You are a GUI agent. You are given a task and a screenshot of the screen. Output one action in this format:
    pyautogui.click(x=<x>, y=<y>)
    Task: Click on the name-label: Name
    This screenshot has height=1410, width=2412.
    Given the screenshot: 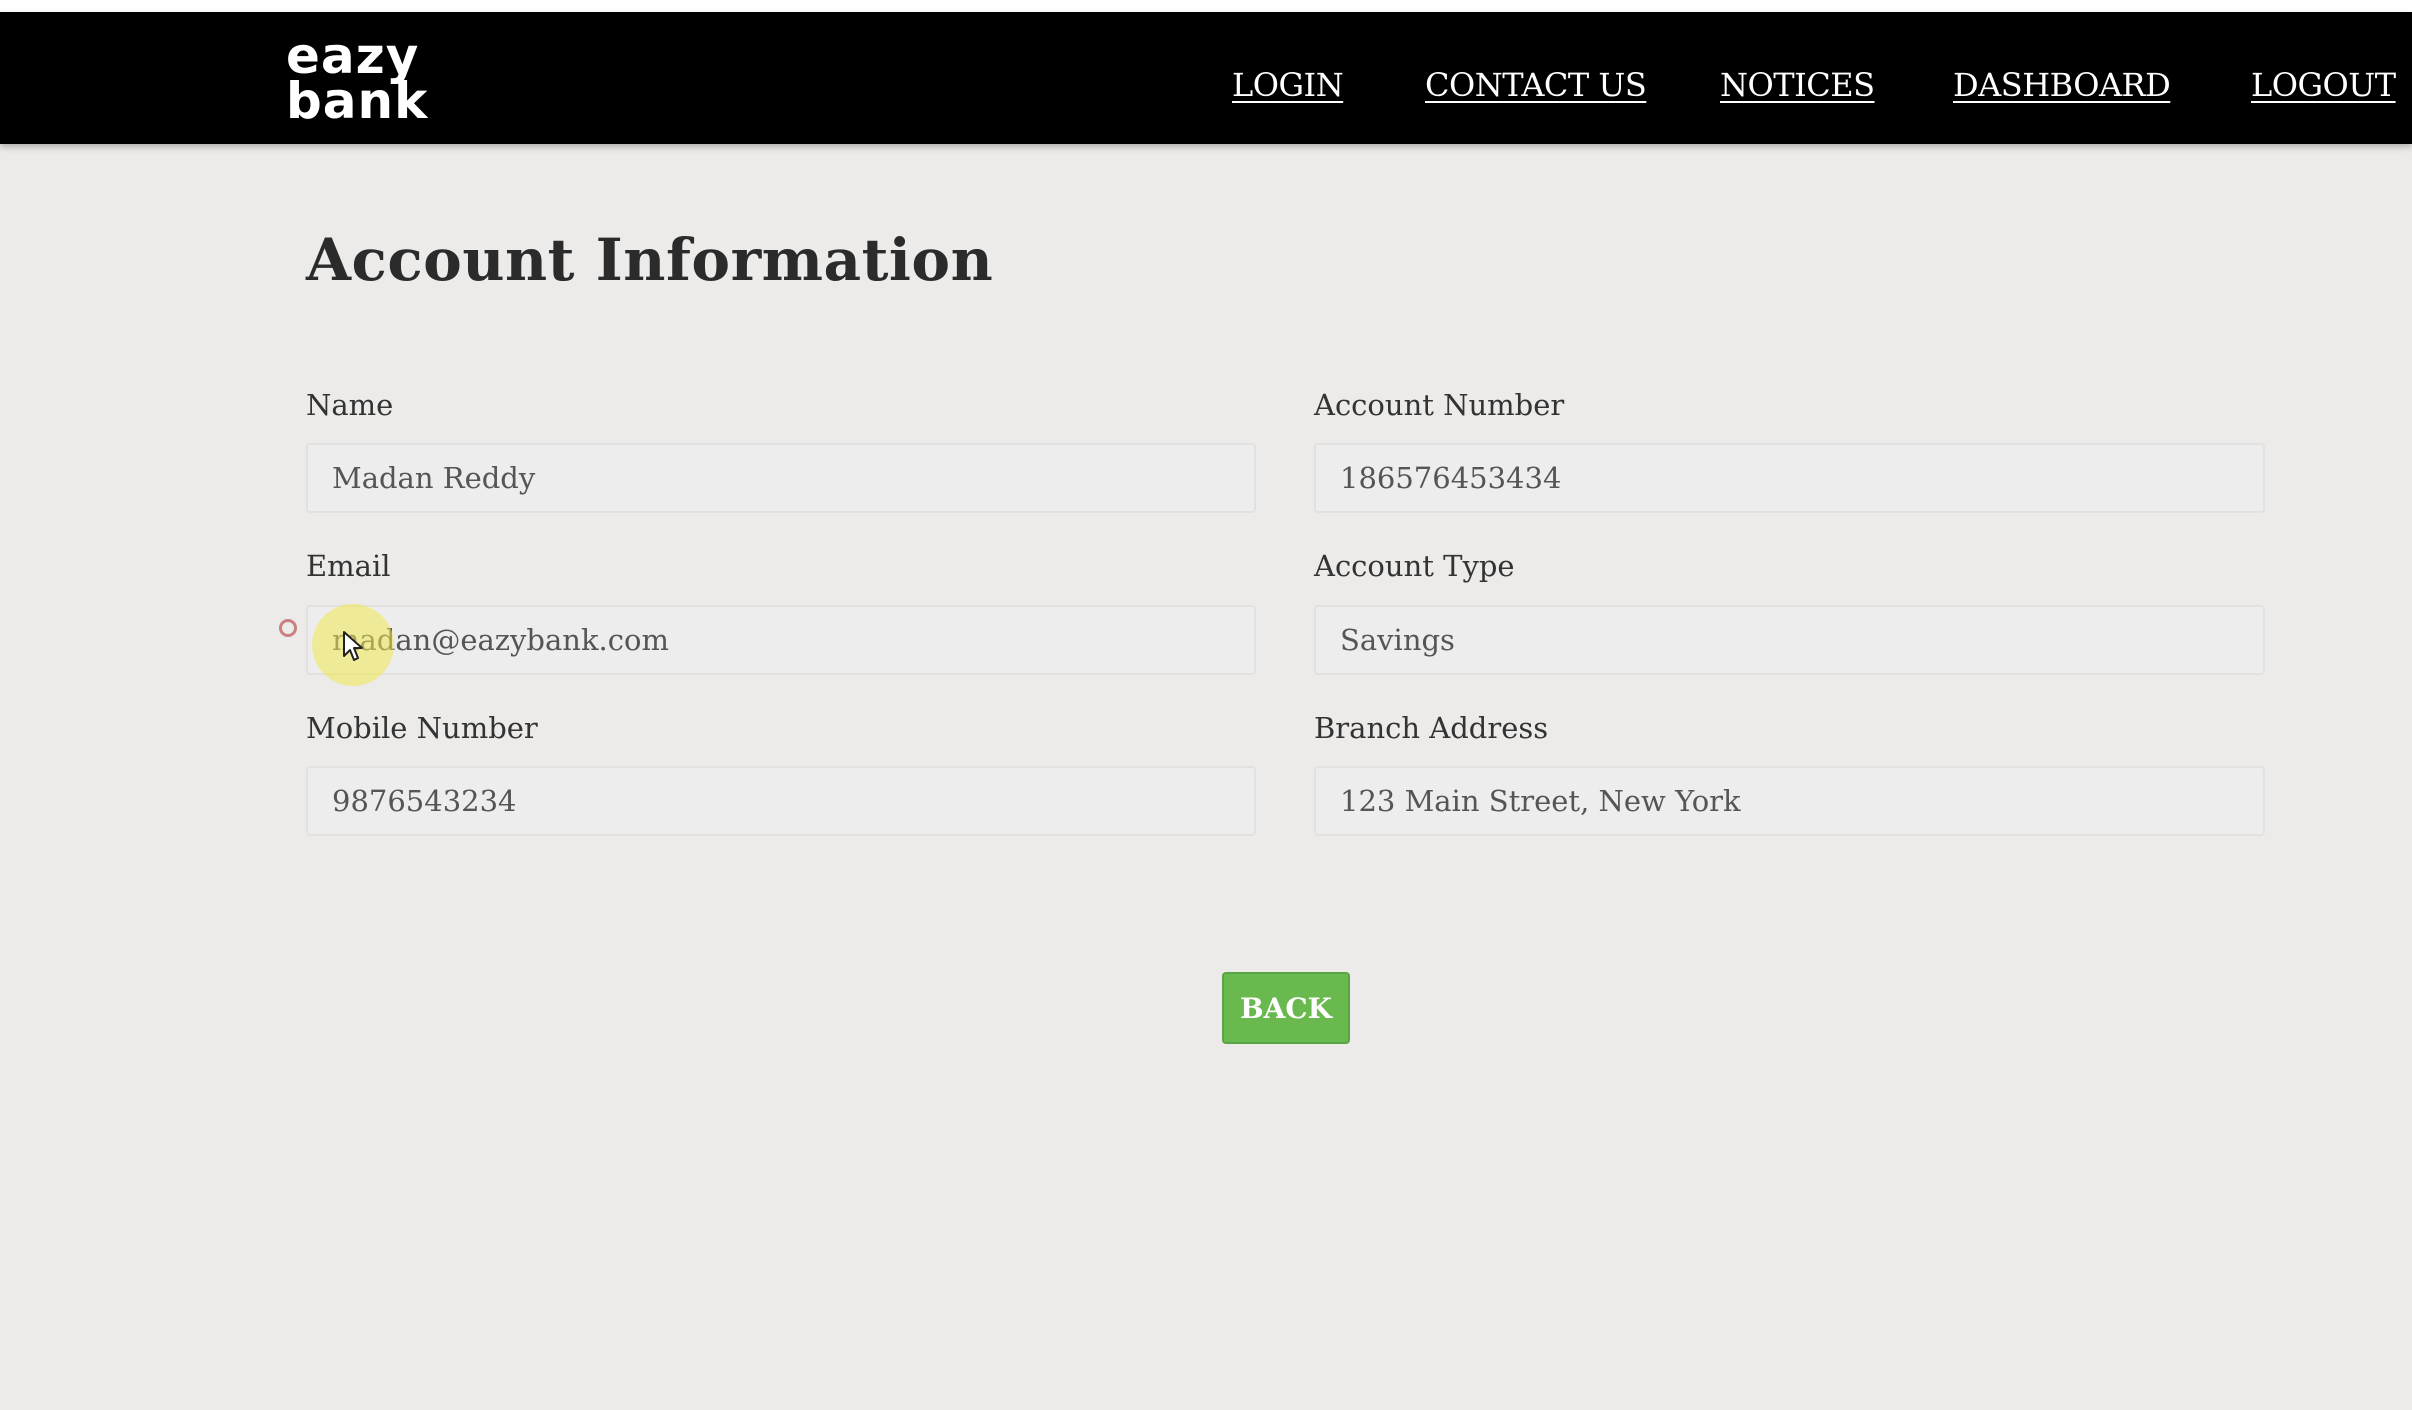 What is the action you would take?
    pyautogui.click(x=350, y=405)
    